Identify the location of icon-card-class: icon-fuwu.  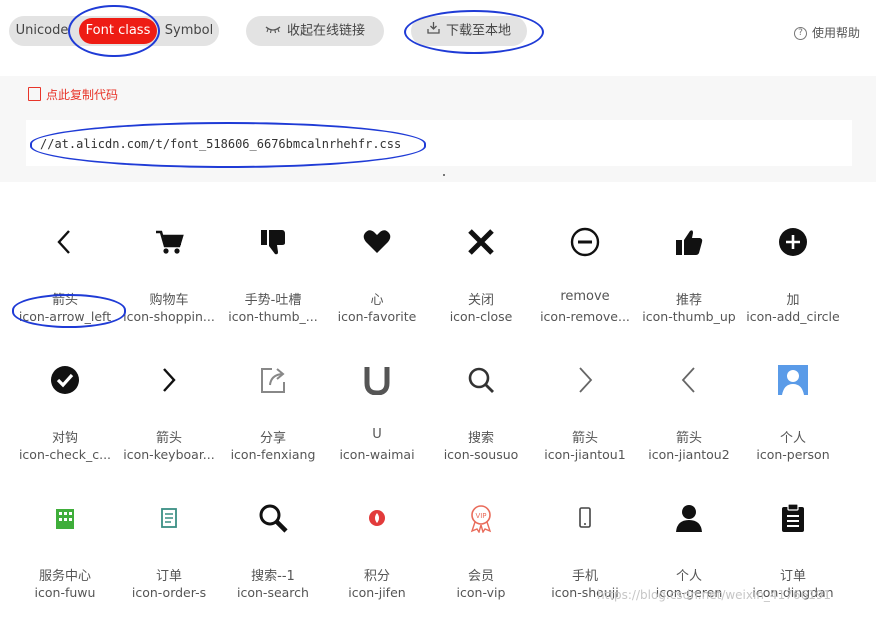
(65, 592).